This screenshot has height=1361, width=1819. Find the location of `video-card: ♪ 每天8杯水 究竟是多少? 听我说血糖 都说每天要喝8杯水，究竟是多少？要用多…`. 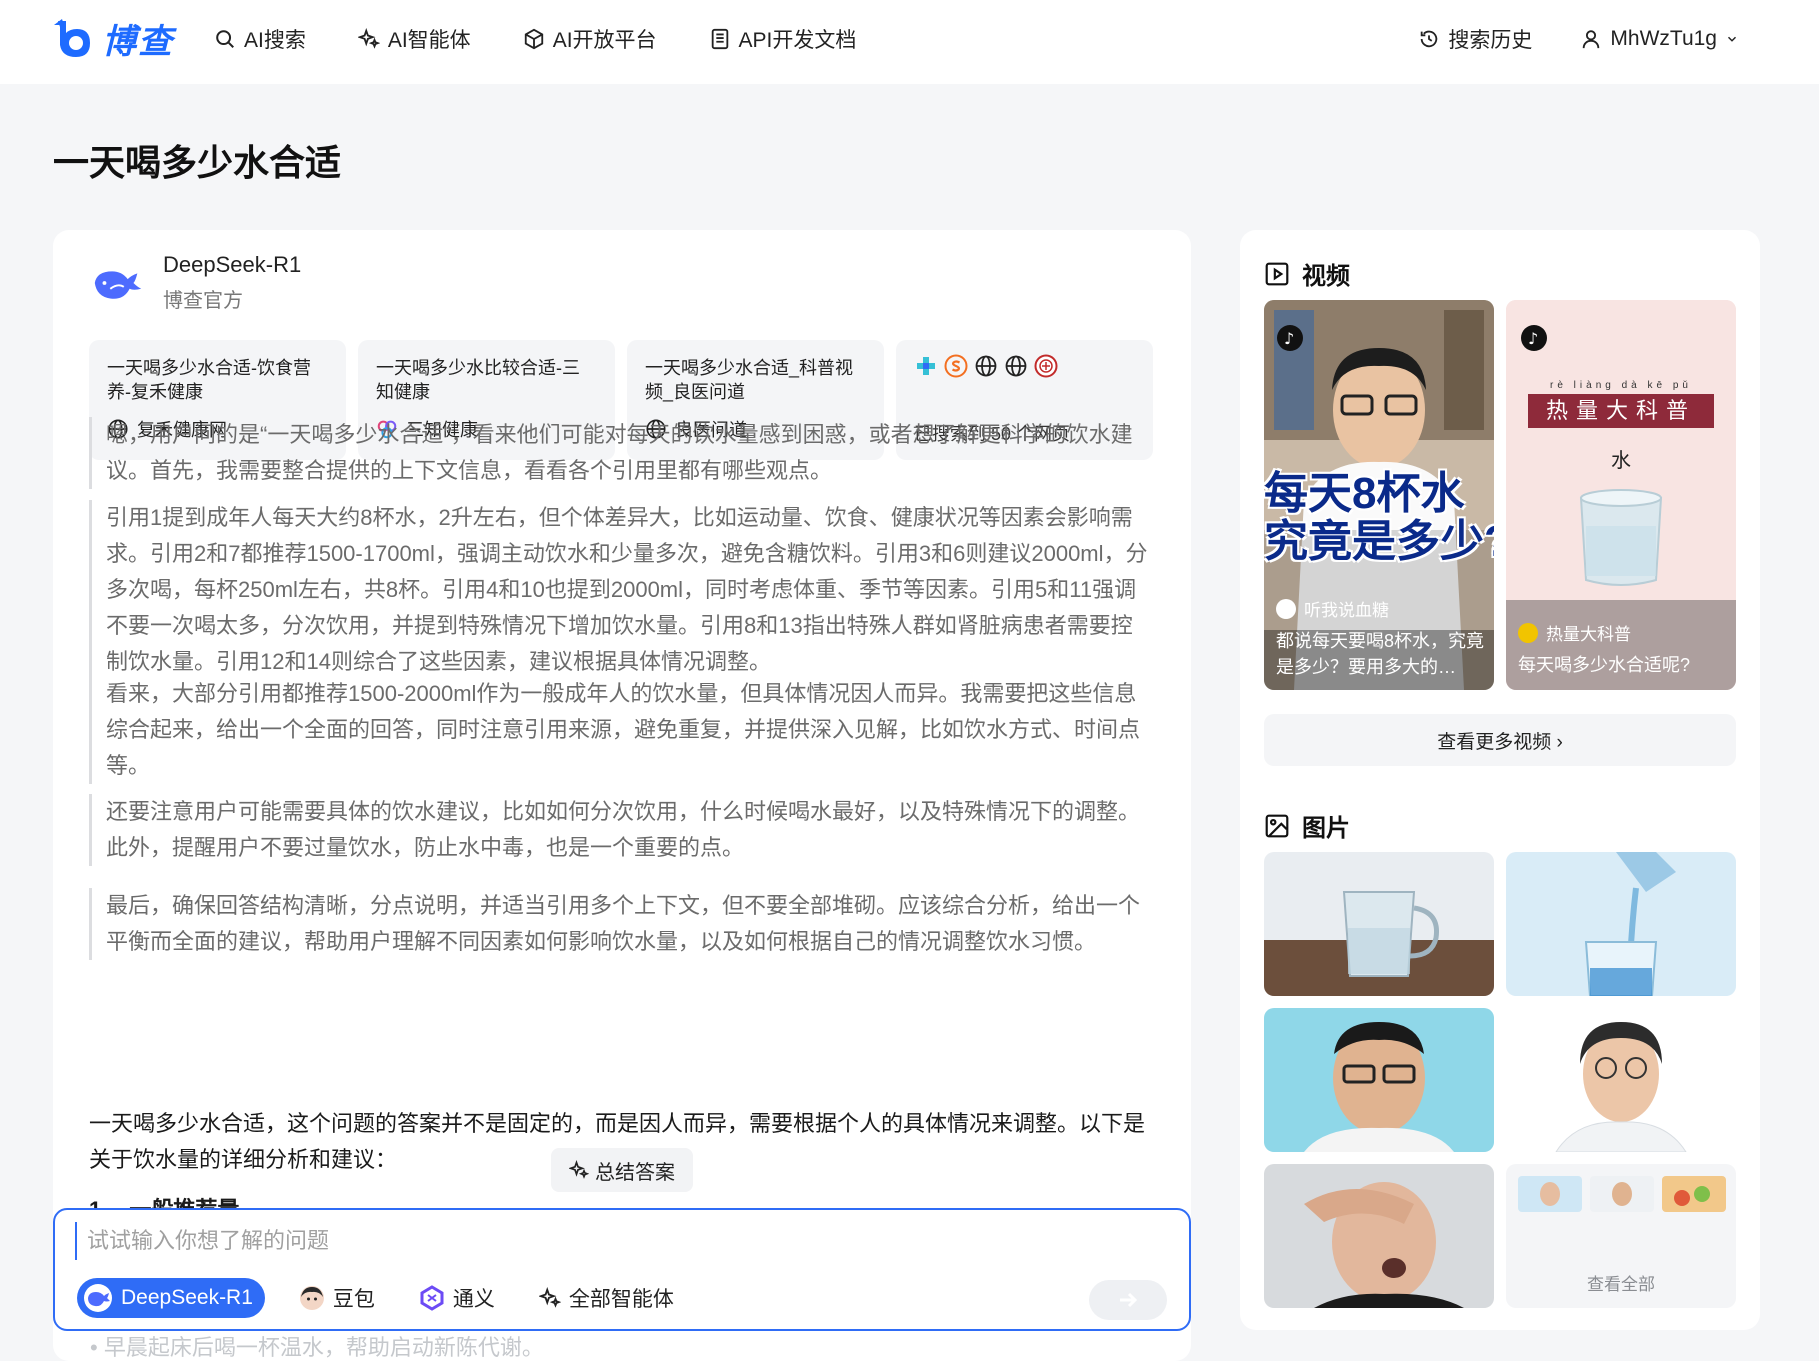

video-card: ♪ 每天8杯水 究竟是多少? 听我说血糖 都说每天要喝8杯水，究竟是多少？要用多… is located at coordinates (1379, 495).